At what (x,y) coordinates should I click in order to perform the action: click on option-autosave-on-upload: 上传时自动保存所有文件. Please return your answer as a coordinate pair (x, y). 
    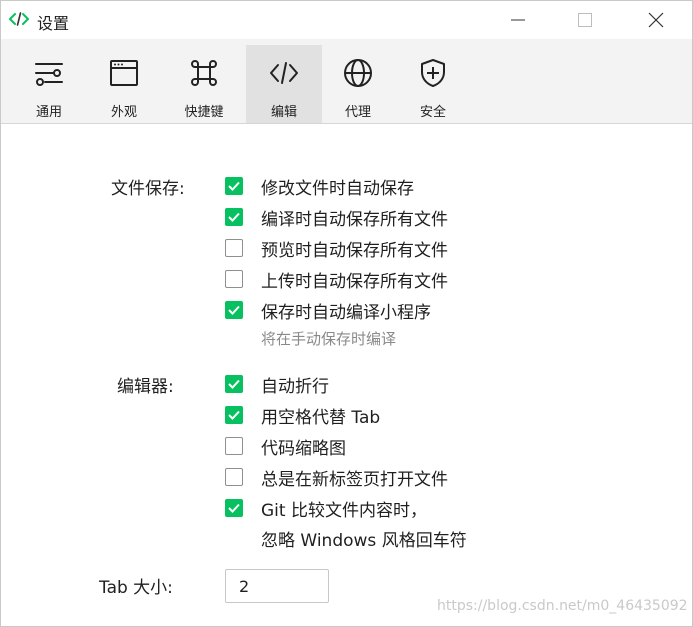
    Looking at the image, I should click on (336, 279).